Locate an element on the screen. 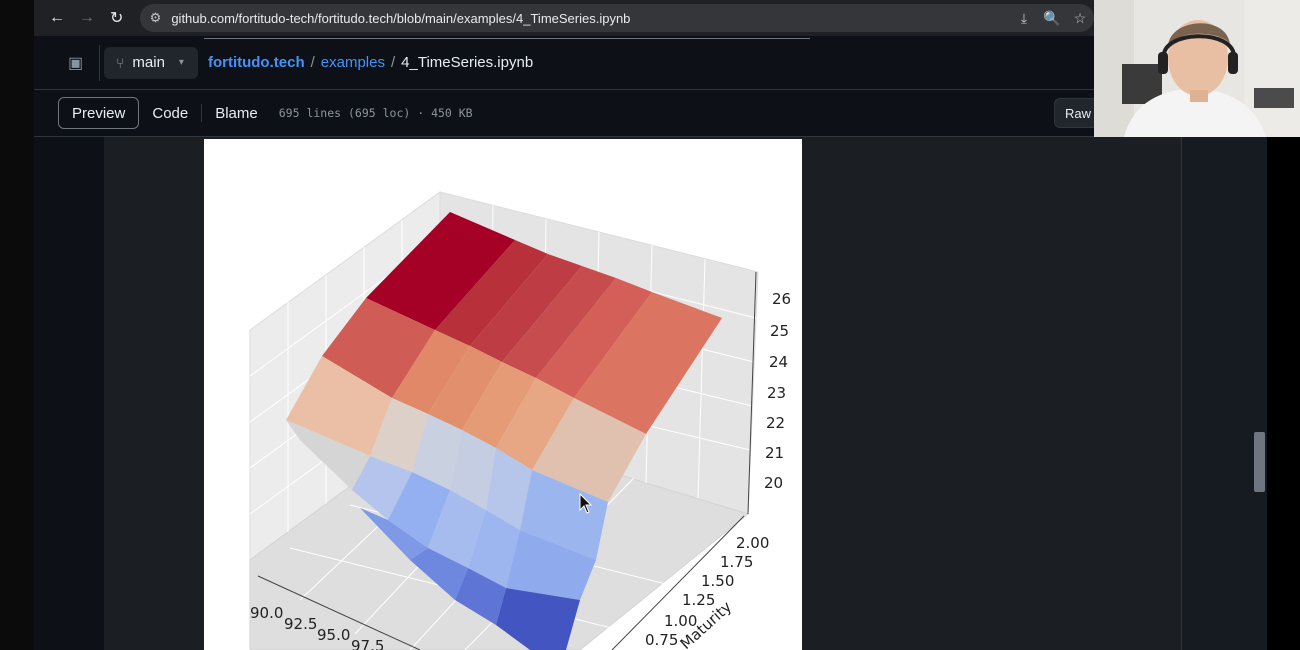 Image resolution: width=1300 pixels, height=650 pixels. notebook-column-right is located at coordinates (1138, 393).